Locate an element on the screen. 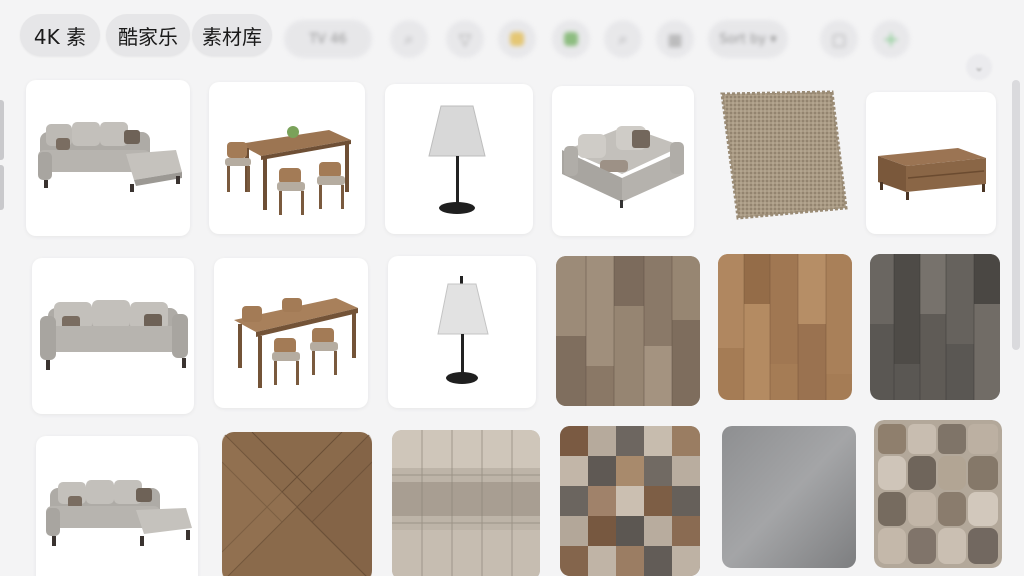 The height and width of the screenshot is (576, 1024). wood-pattern-panel-image is located at coordinates (466, 503).